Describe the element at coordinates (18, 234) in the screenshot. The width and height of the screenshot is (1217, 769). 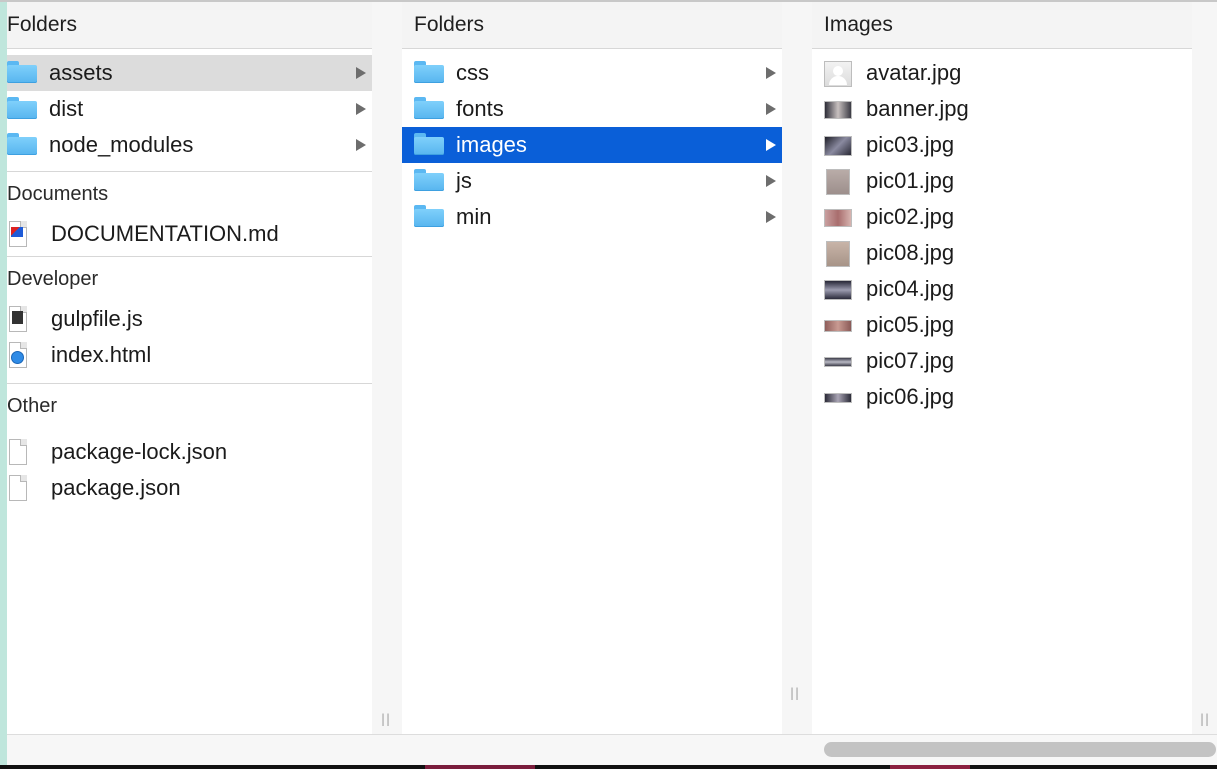
I see `markdown-file-icon` at that location.